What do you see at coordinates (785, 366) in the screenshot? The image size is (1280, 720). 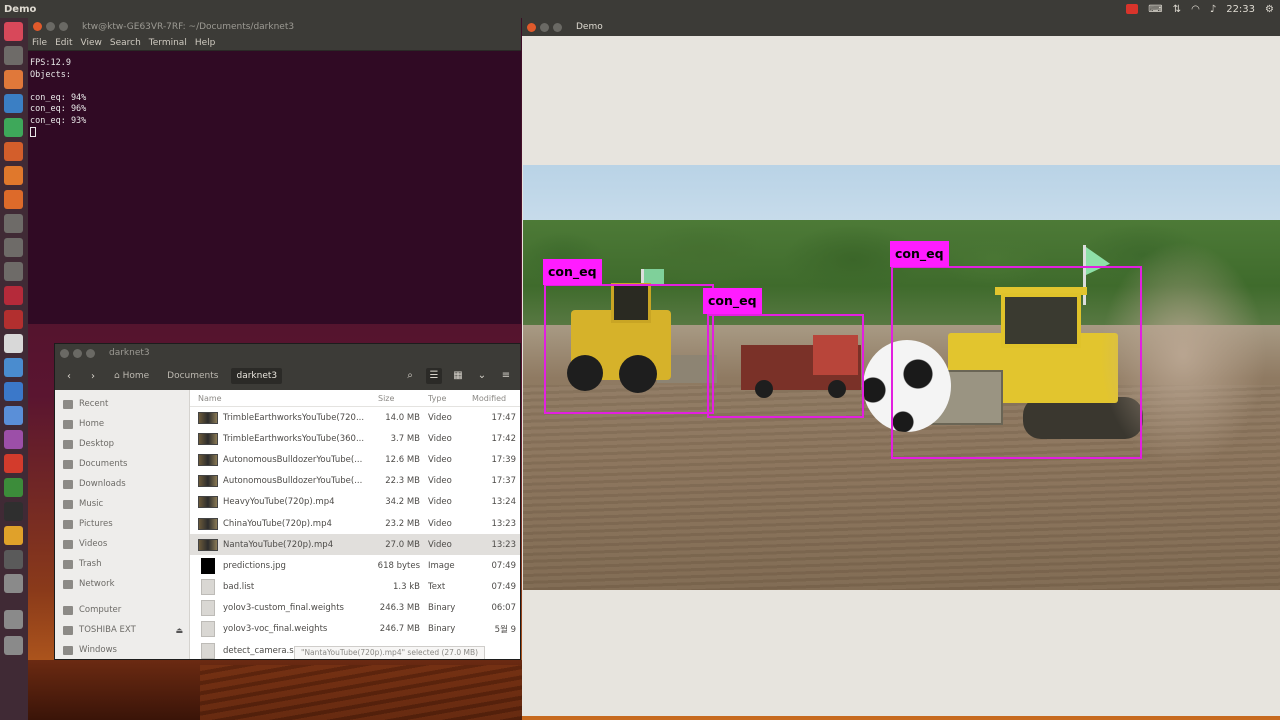 I see `detection-box` at bounding box center [785, 366].